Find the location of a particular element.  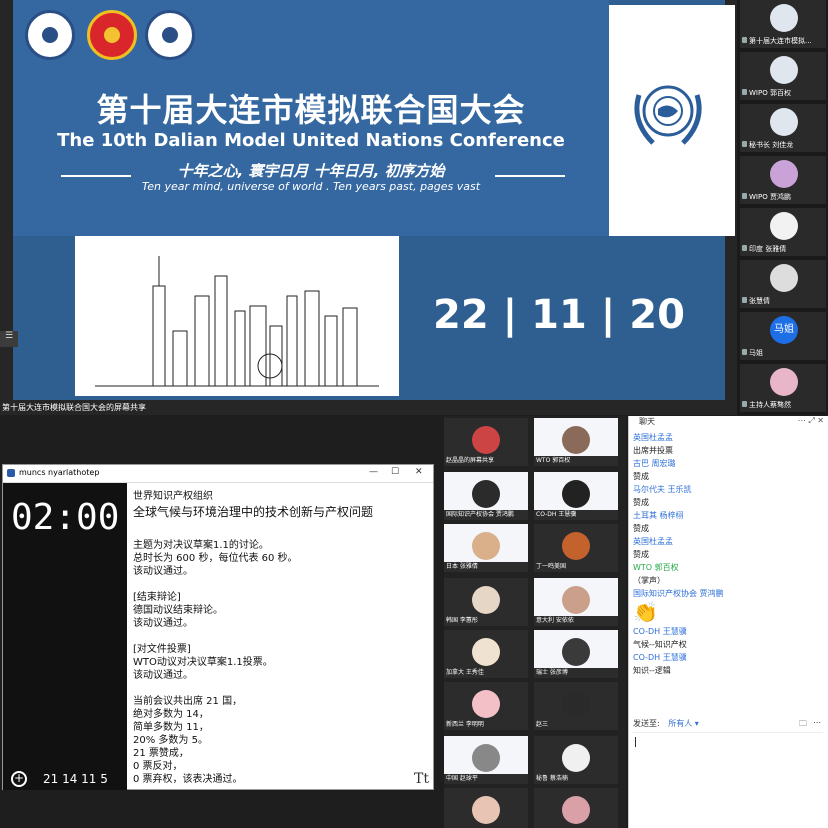

participant-name: 印度 张雅倩 is located at coordinates (768, 249).